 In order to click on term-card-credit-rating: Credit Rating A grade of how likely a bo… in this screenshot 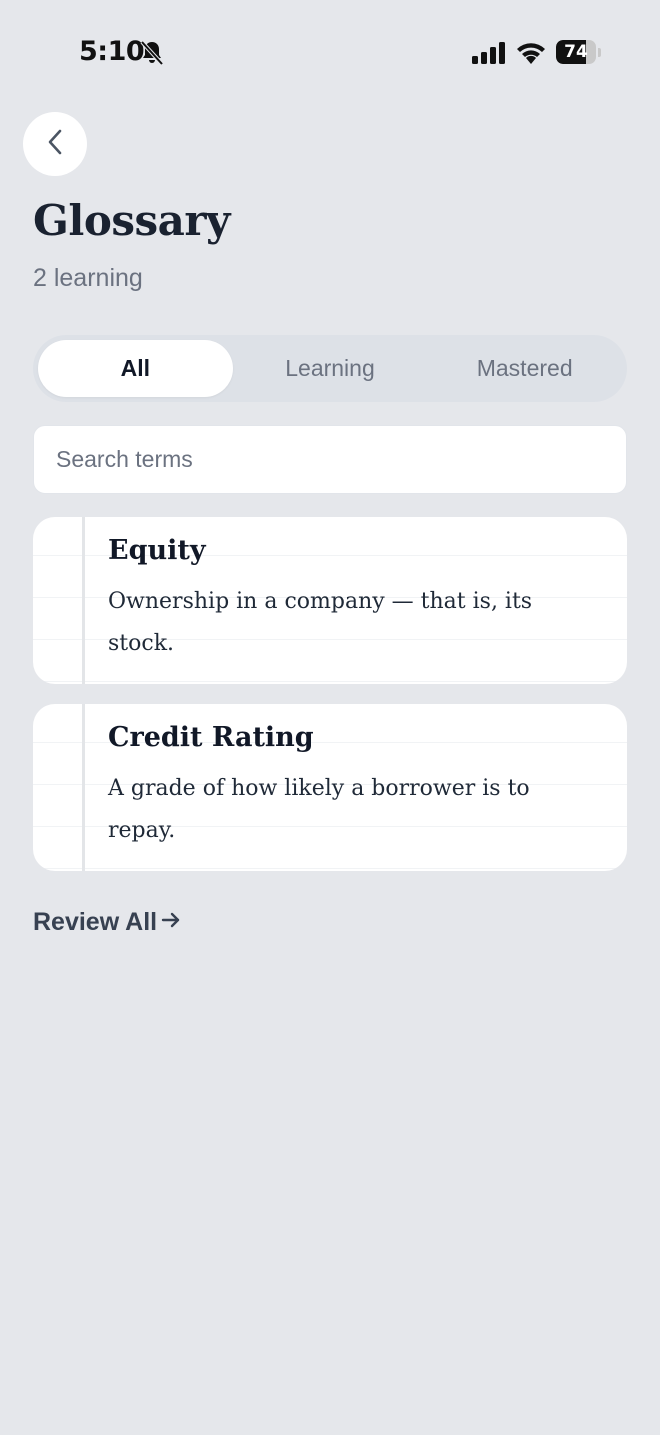, I will do `click(330, 787)`.